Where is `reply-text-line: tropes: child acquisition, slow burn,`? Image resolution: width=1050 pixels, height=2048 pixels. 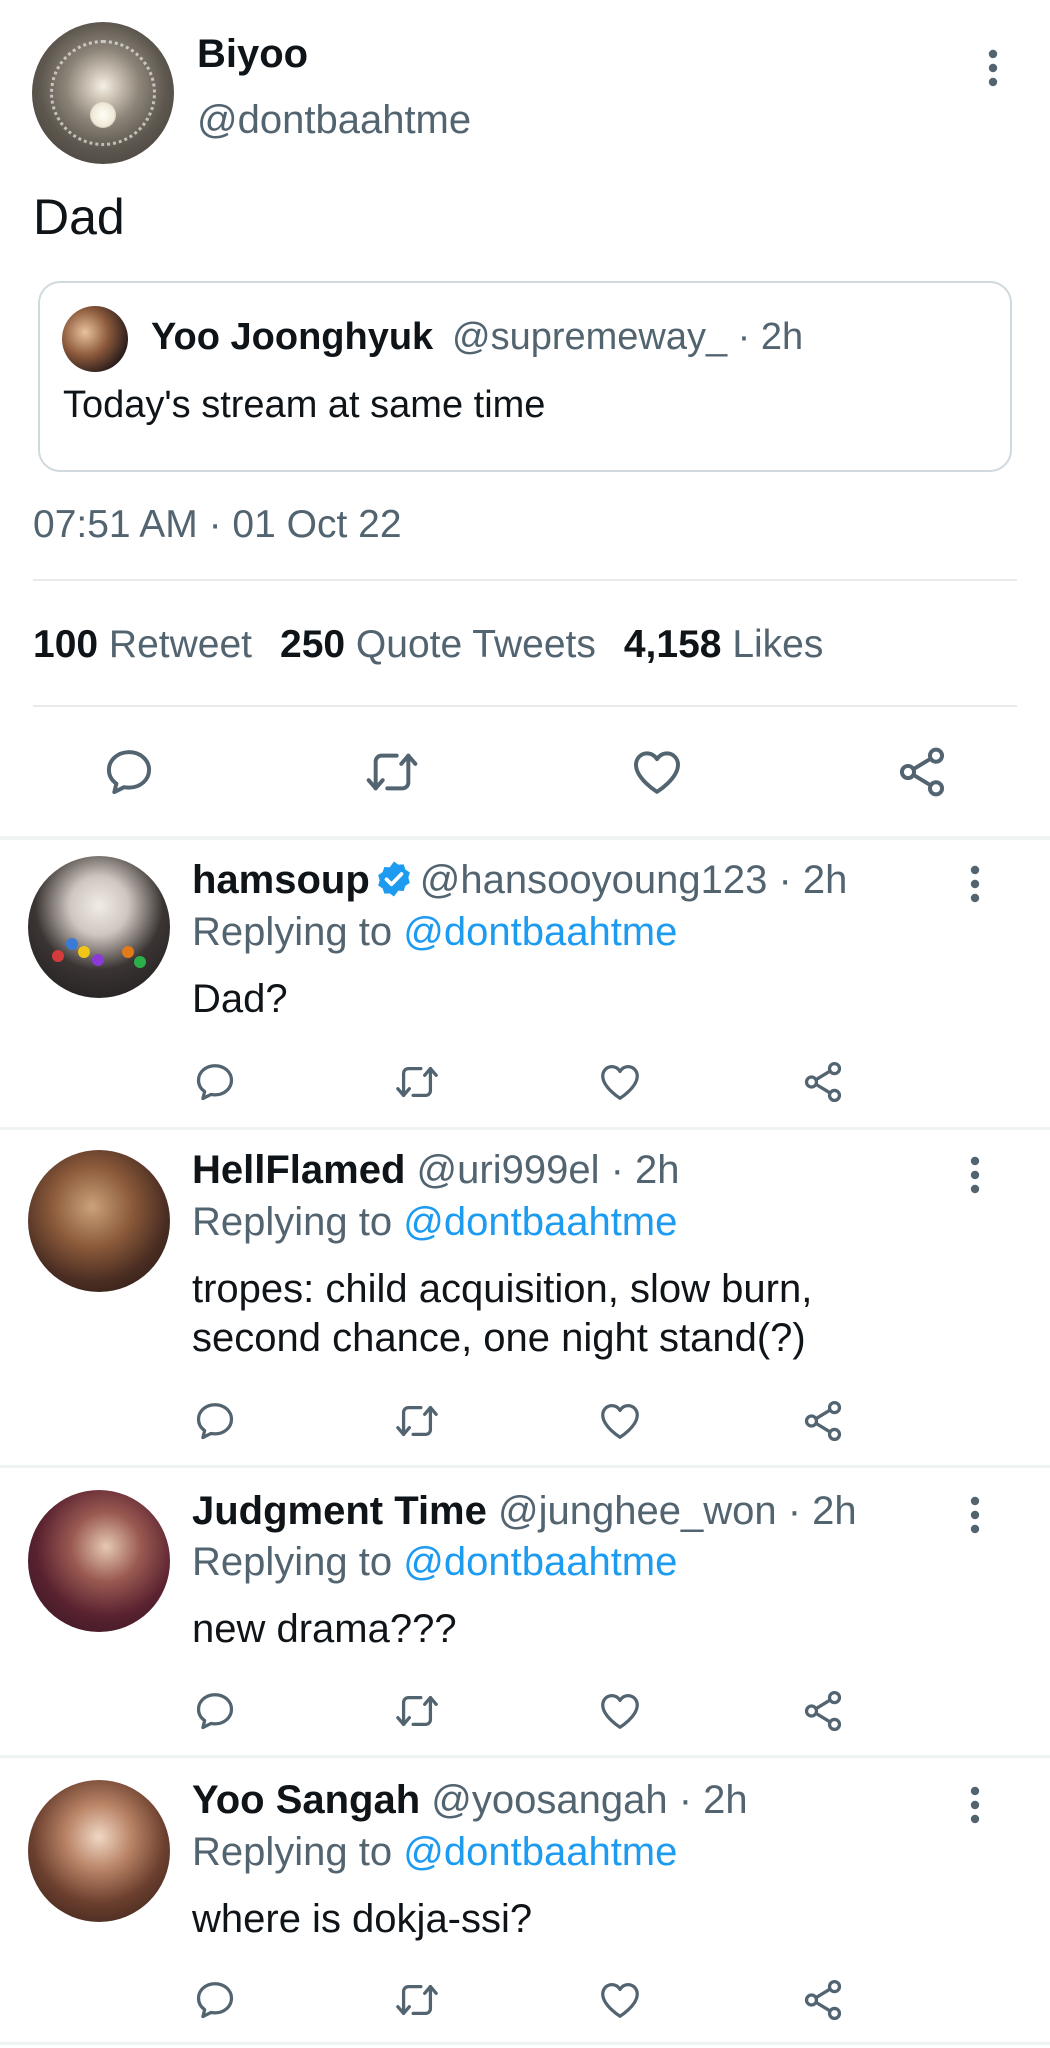 reply-text-line: tropes: child acquisition, slow burn, is located at coordinates (502, 1289).